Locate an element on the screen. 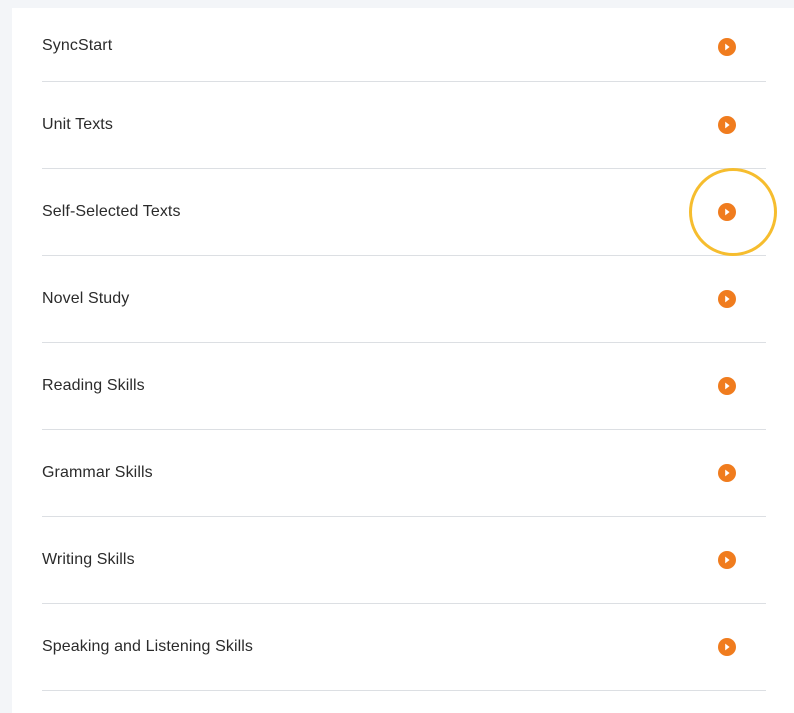 Image resolution: width=794 pixels, height=713 pixels. menu-item-label: Novel Study is located at coordinates (86, 298).